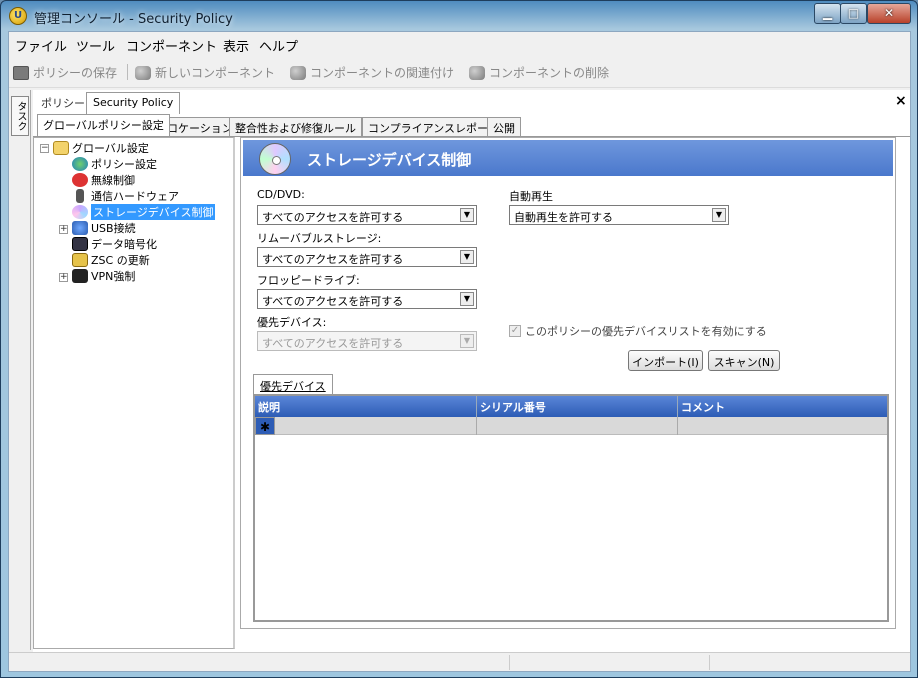  Describe the element at coordinates (389, 160) in the screenshot. I see `panel-title: ストレージデバイス制御` at that location.